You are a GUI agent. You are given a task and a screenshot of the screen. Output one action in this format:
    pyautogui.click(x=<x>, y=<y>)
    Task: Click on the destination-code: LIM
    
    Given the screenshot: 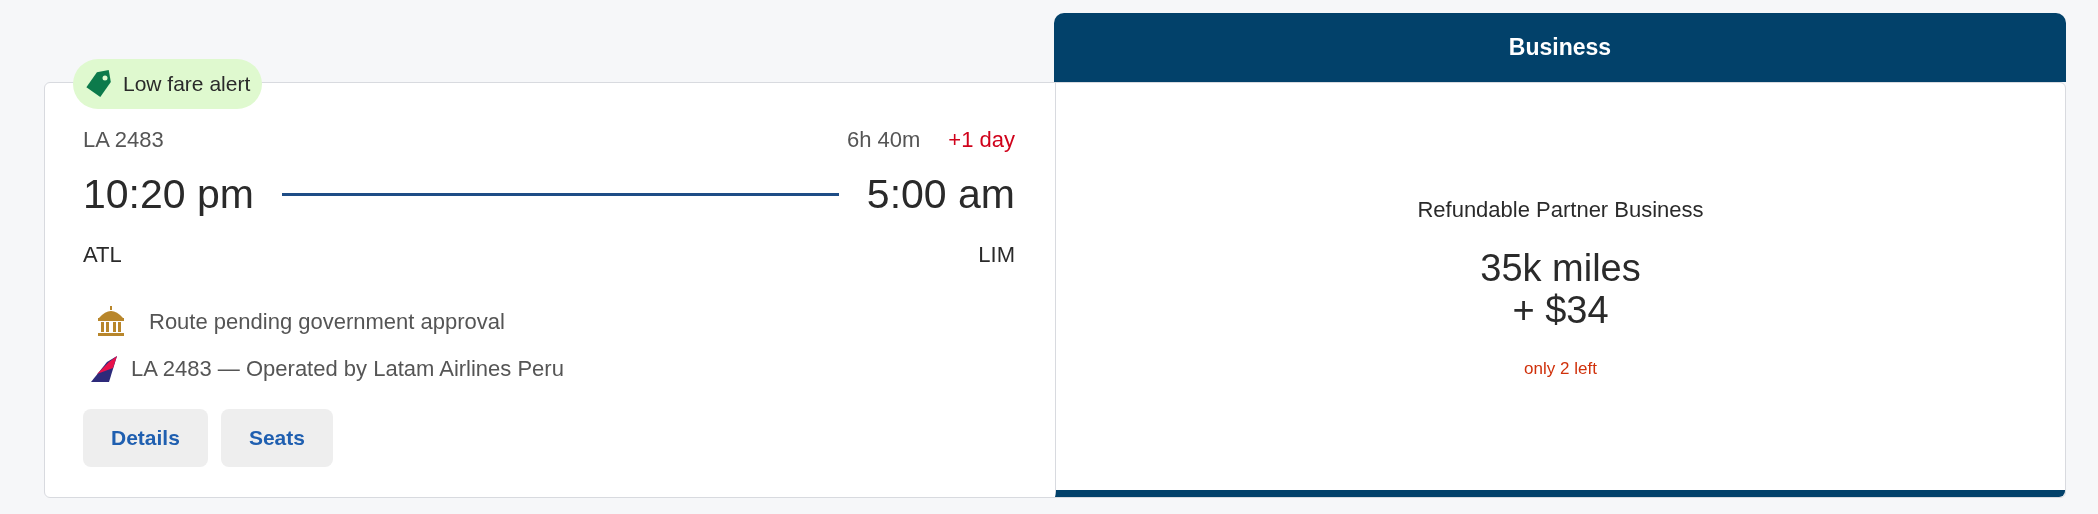 What is the action you would take?
    pyautogui.click(x=996, y=254)
    